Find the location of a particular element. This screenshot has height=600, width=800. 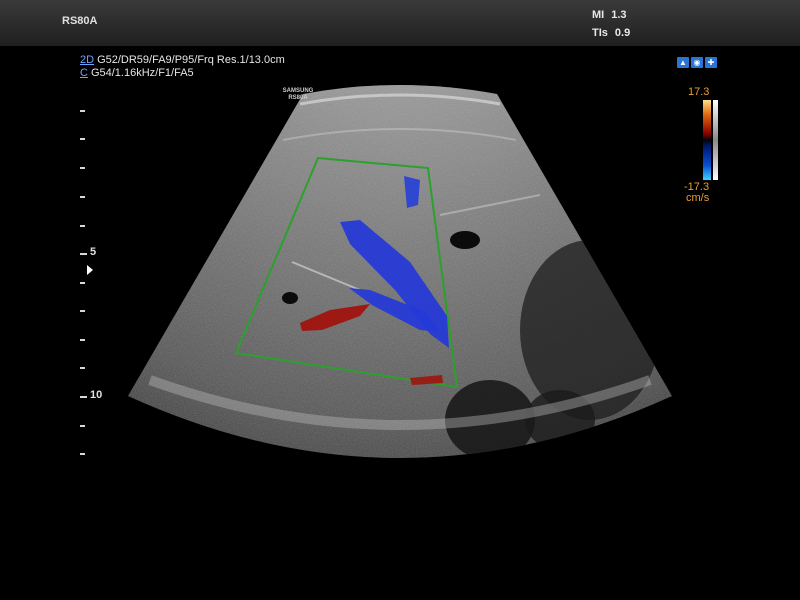

vessel-lumen-left is located at coordinates (290, 298).